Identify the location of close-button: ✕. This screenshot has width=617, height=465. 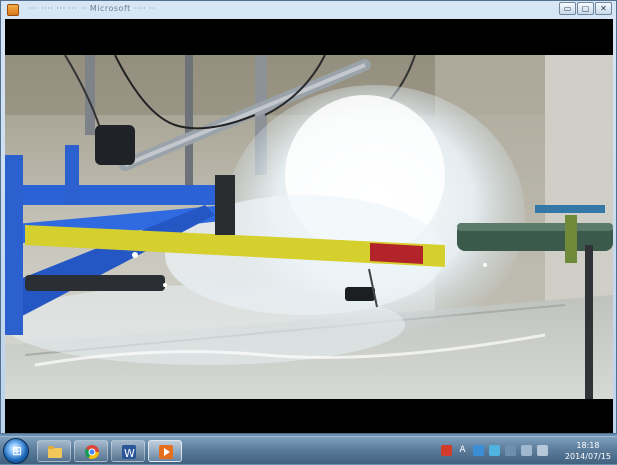
(603, 8).